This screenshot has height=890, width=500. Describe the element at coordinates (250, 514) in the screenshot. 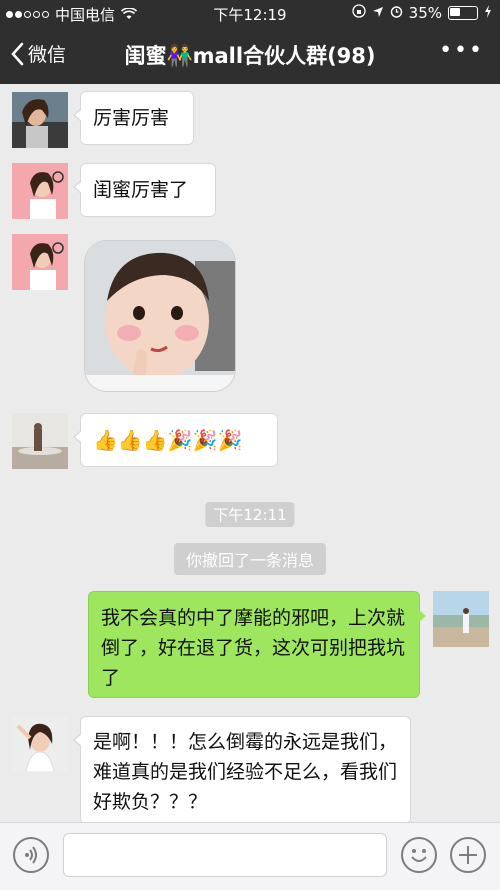

I see `timestamp: 下午12:11` at that location.